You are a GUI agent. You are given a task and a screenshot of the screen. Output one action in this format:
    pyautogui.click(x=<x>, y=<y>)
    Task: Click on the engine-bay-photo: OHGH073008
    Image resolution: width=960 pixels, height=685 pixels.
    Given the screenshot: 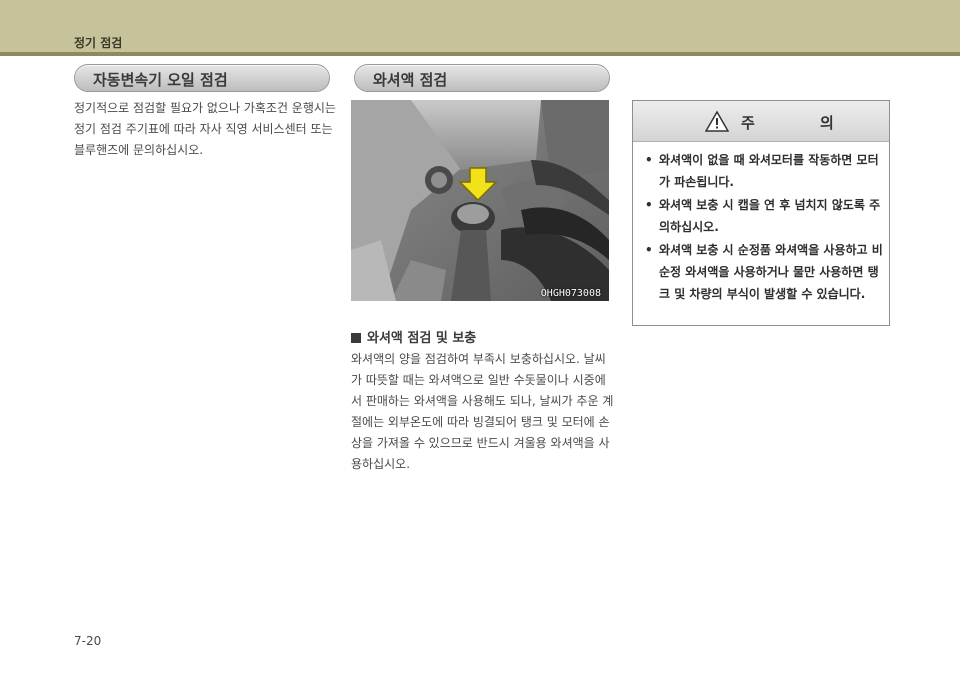 What is the action you would take?
    pyautogui.click(x=480, y=200)
    